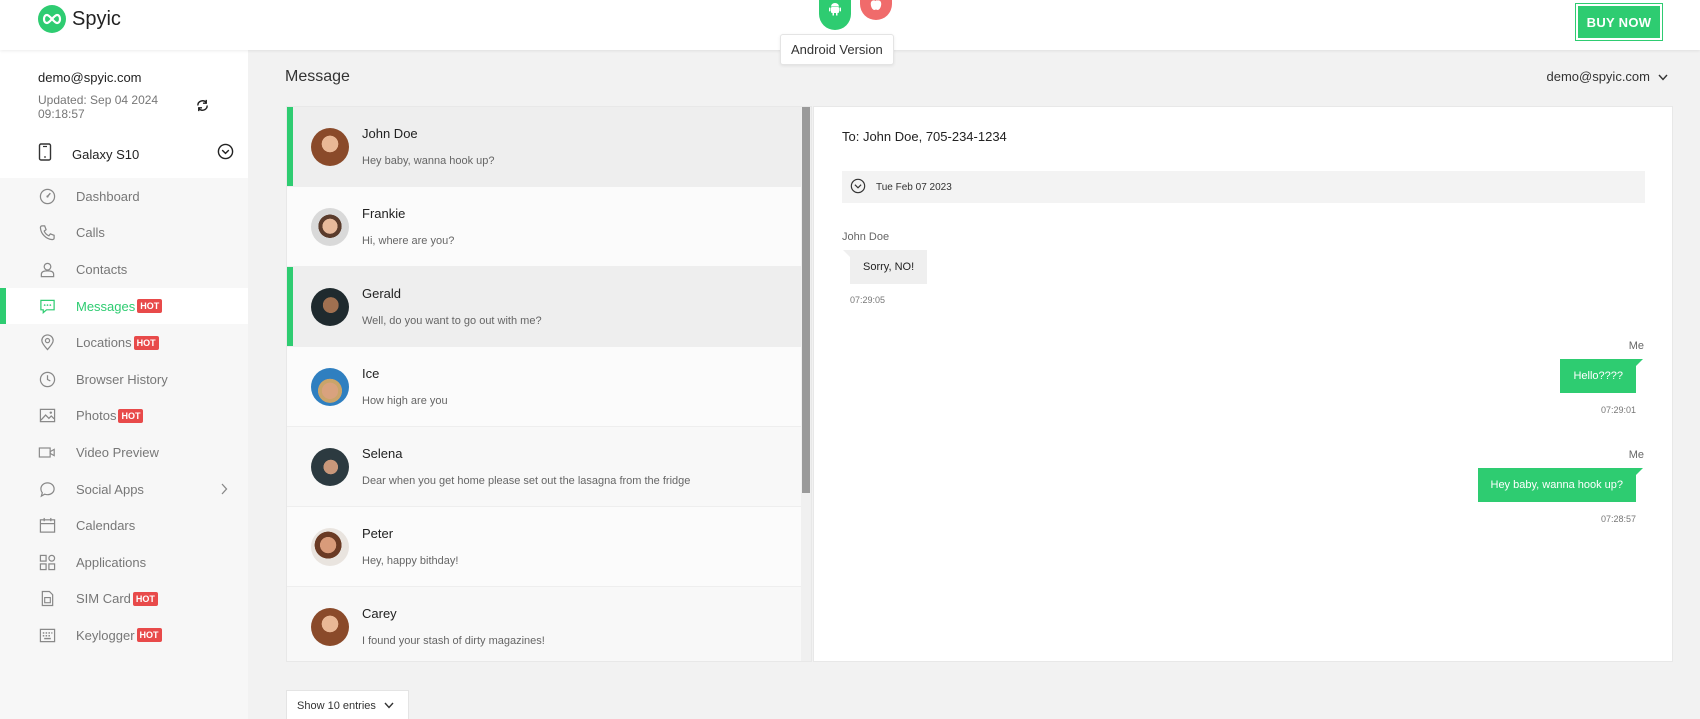  What do you see at coordinates (47, 343) in the screenshot?
I see `location-icon` at bounding box center [47, 343].